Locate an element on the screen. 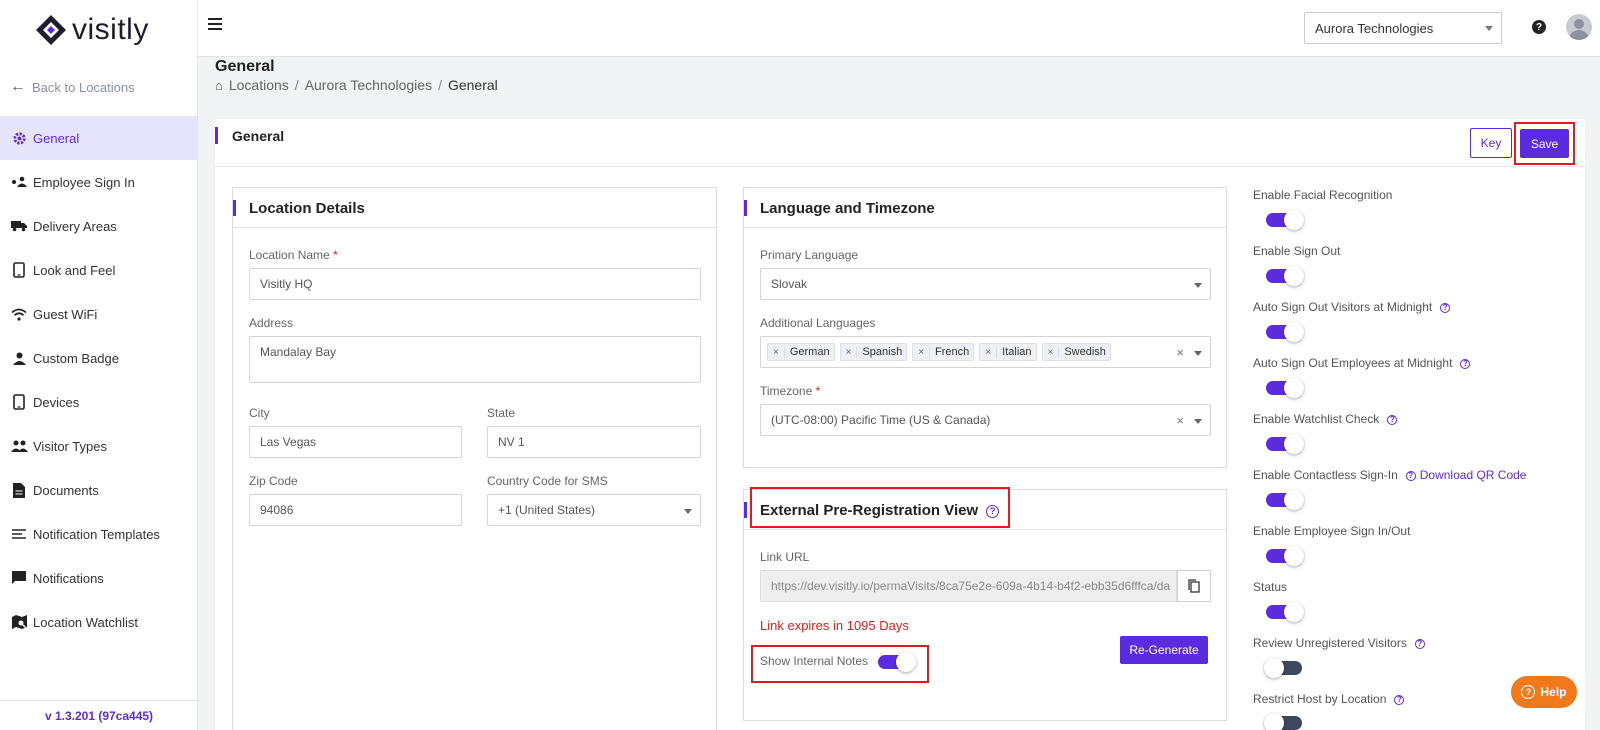  sidebar-item-label: Employee Sign In is located at coordinates (84, 182).